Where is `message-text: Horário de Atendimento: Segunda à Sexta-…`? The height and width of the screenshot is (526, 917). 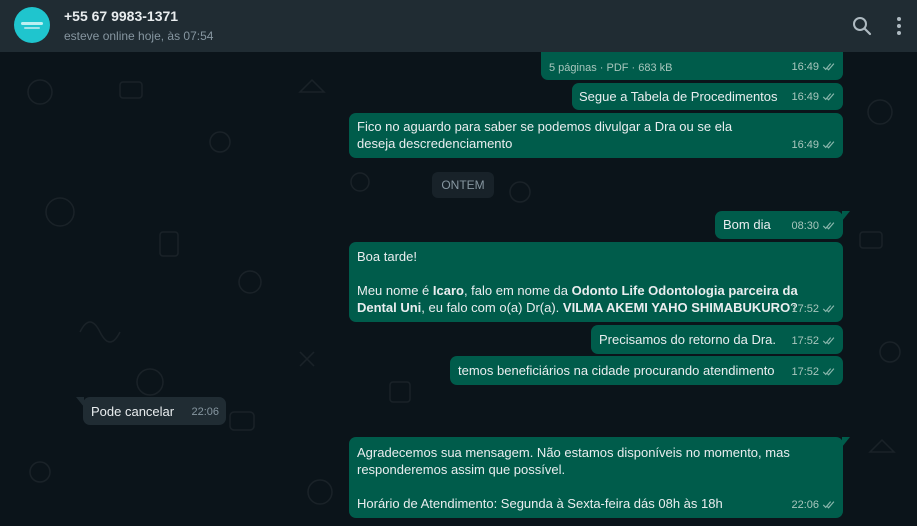
message-text: Horário de Atendimento: Segunda à Sexta-… is located at coordinates (540, 503).